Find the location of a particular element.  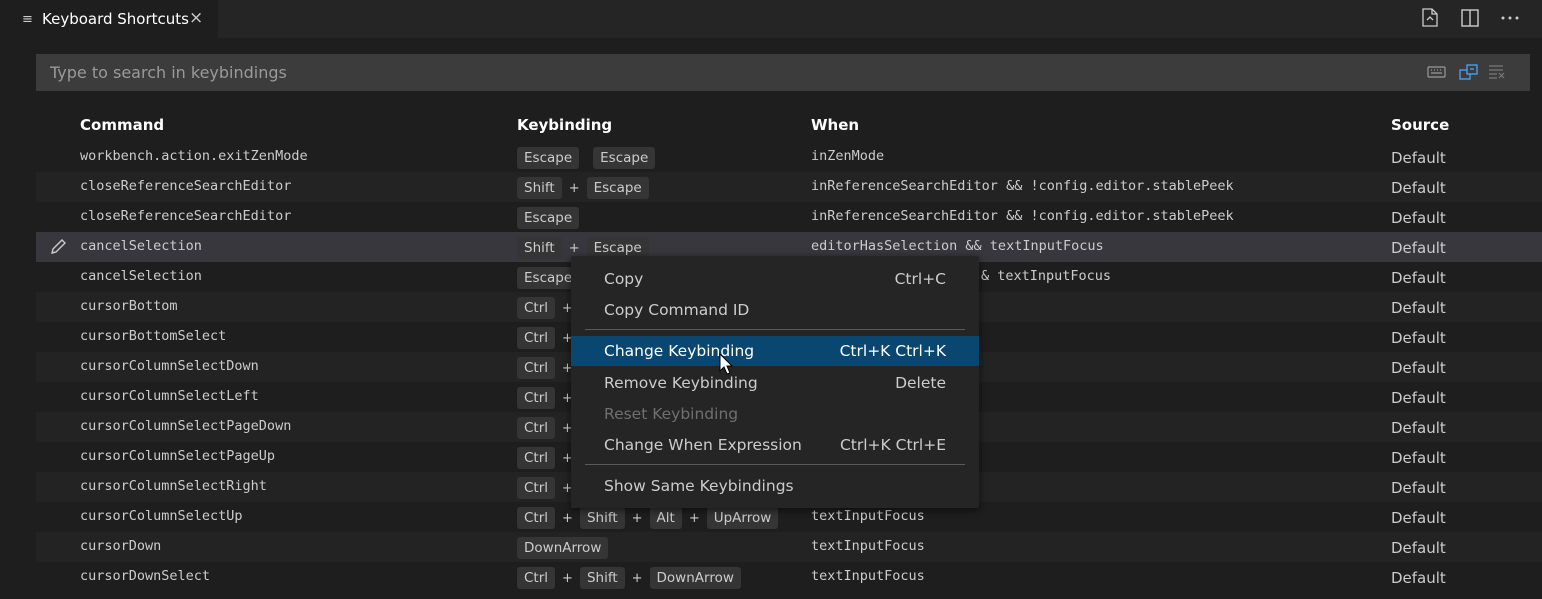

command-id: cursorColumnSelectUp is located at coordinates (161, 516).